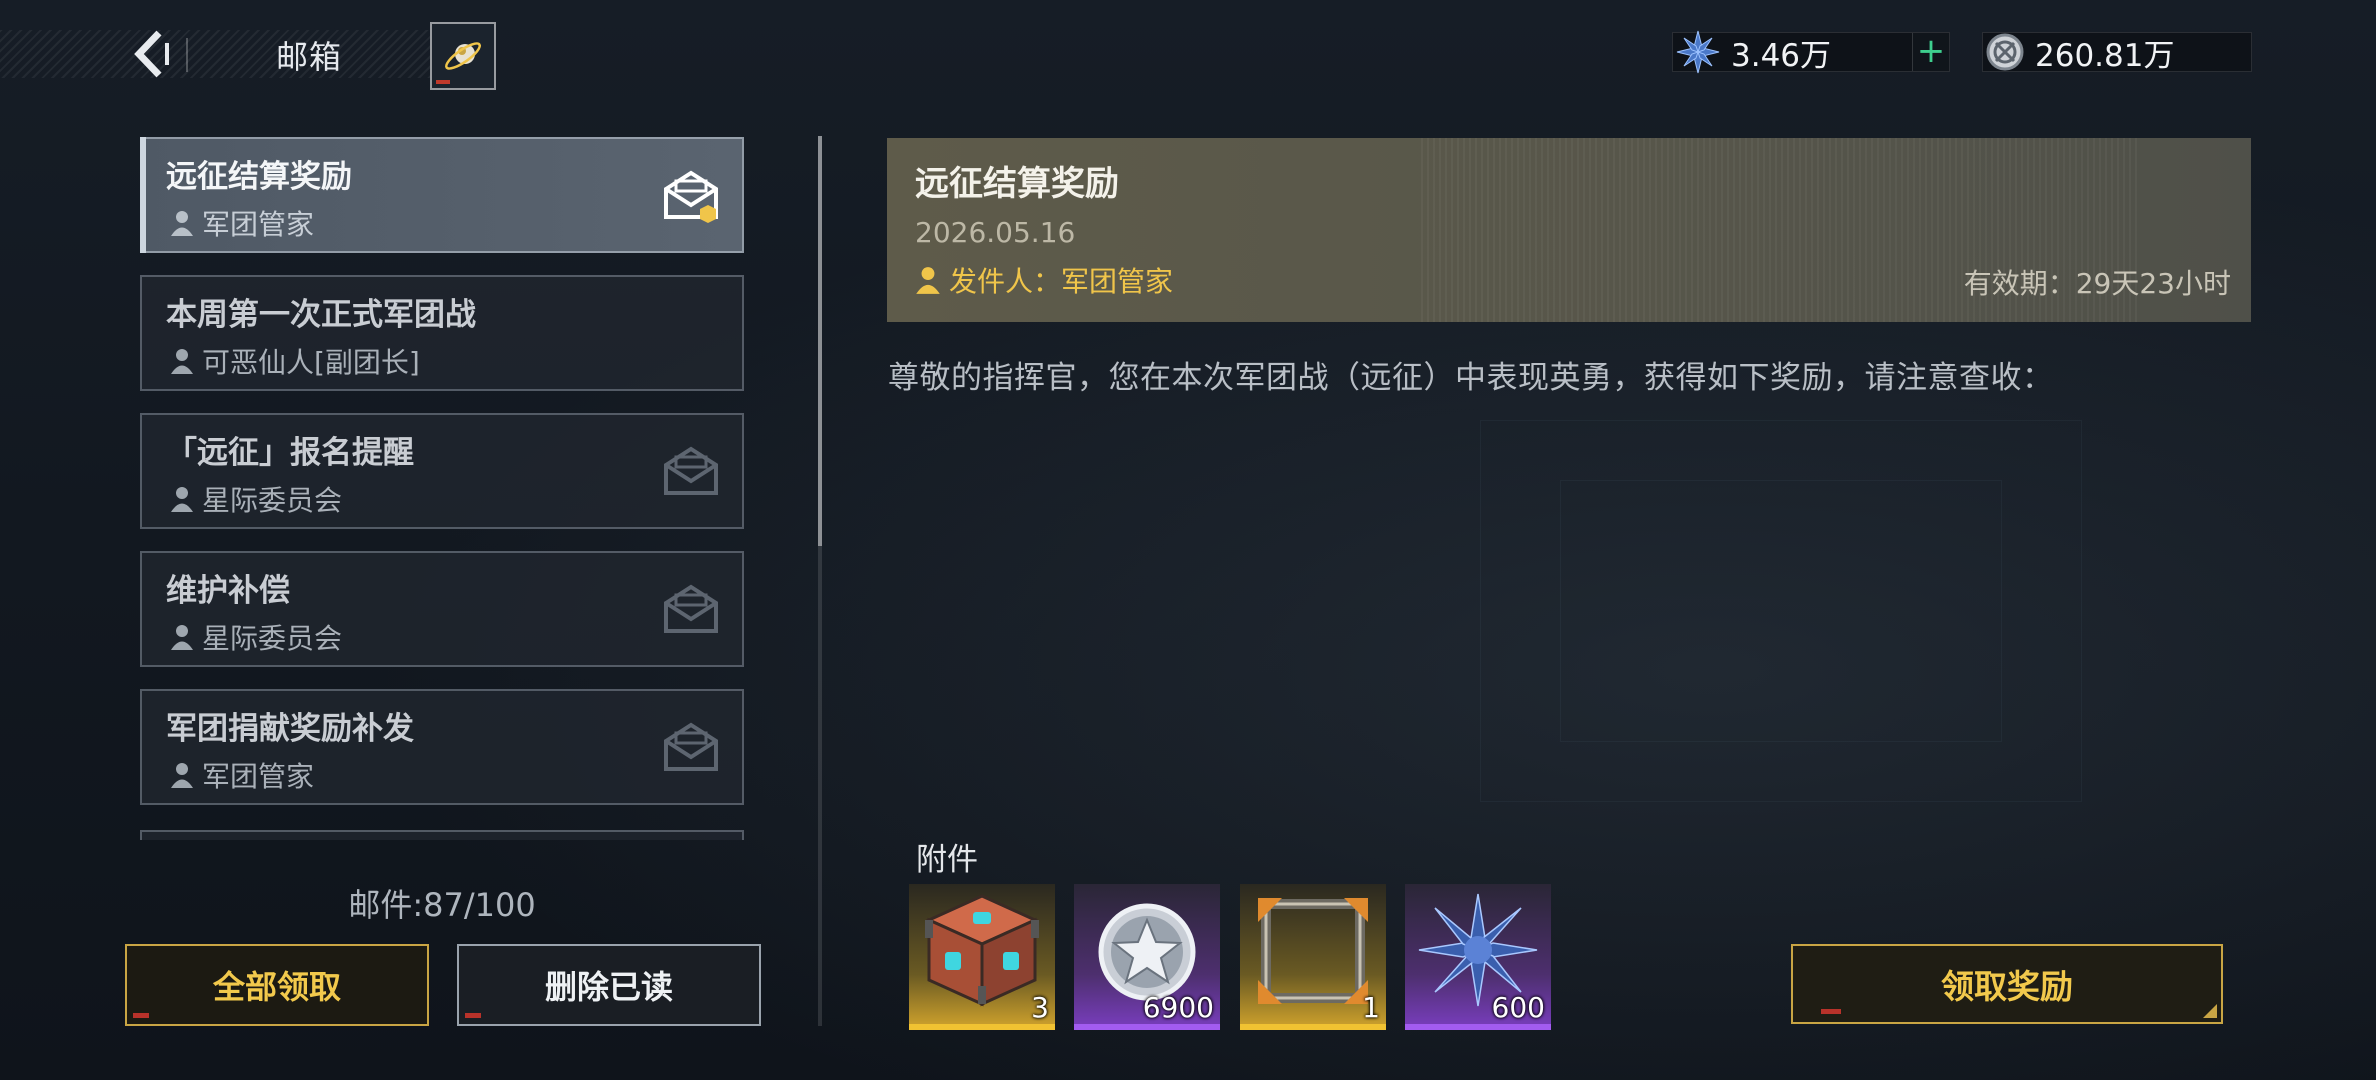 The height and width of the screenshot is (1080, 2376). What do you see at coordinates (187, 55) in the screenshot?
I see `header-divider` at bounding box center [187, 55].